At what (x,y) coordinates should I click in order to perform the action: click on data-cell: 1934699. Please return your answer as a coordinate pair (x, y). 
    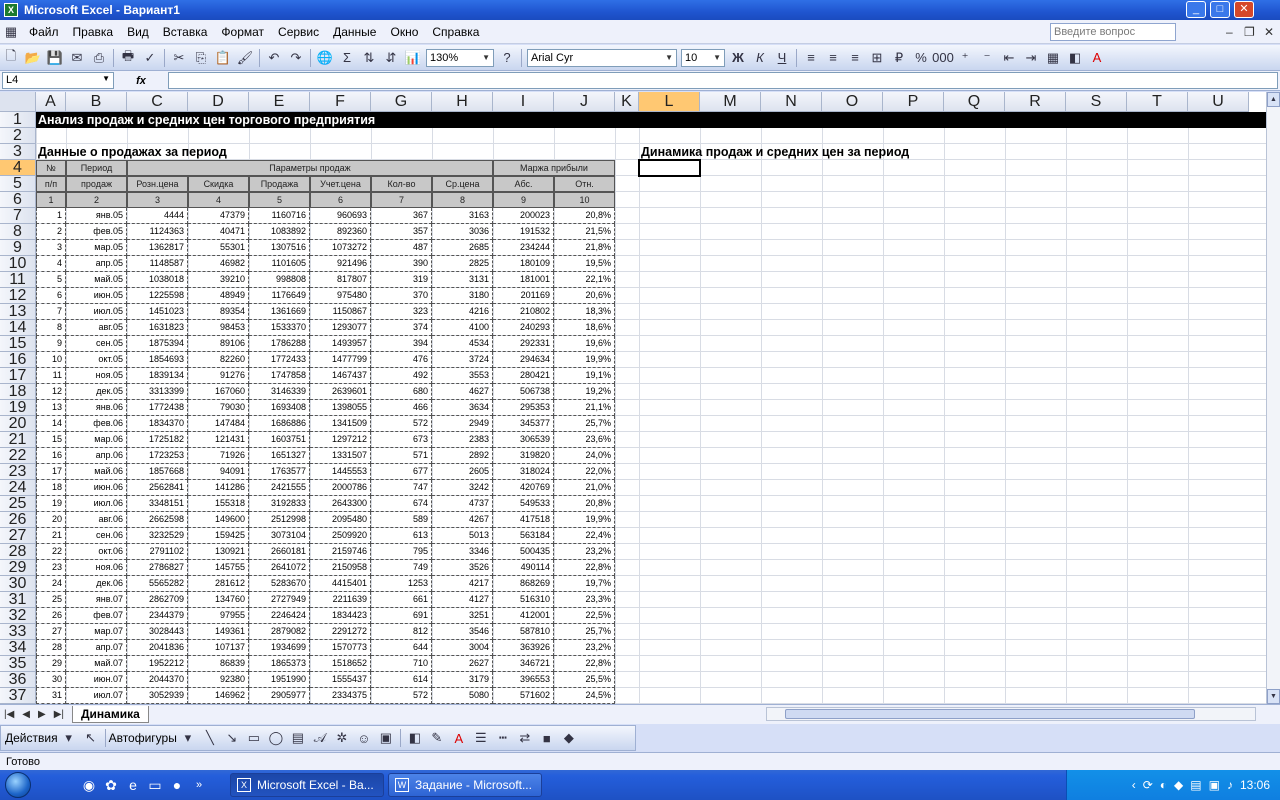
    Looking at the image, I should click on (279, 648).